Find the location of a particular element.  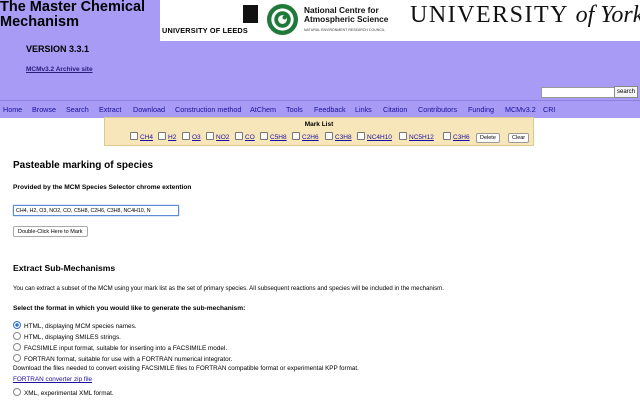

version-label: VERSION 3.3.1 is located at coordinates (58, 49).